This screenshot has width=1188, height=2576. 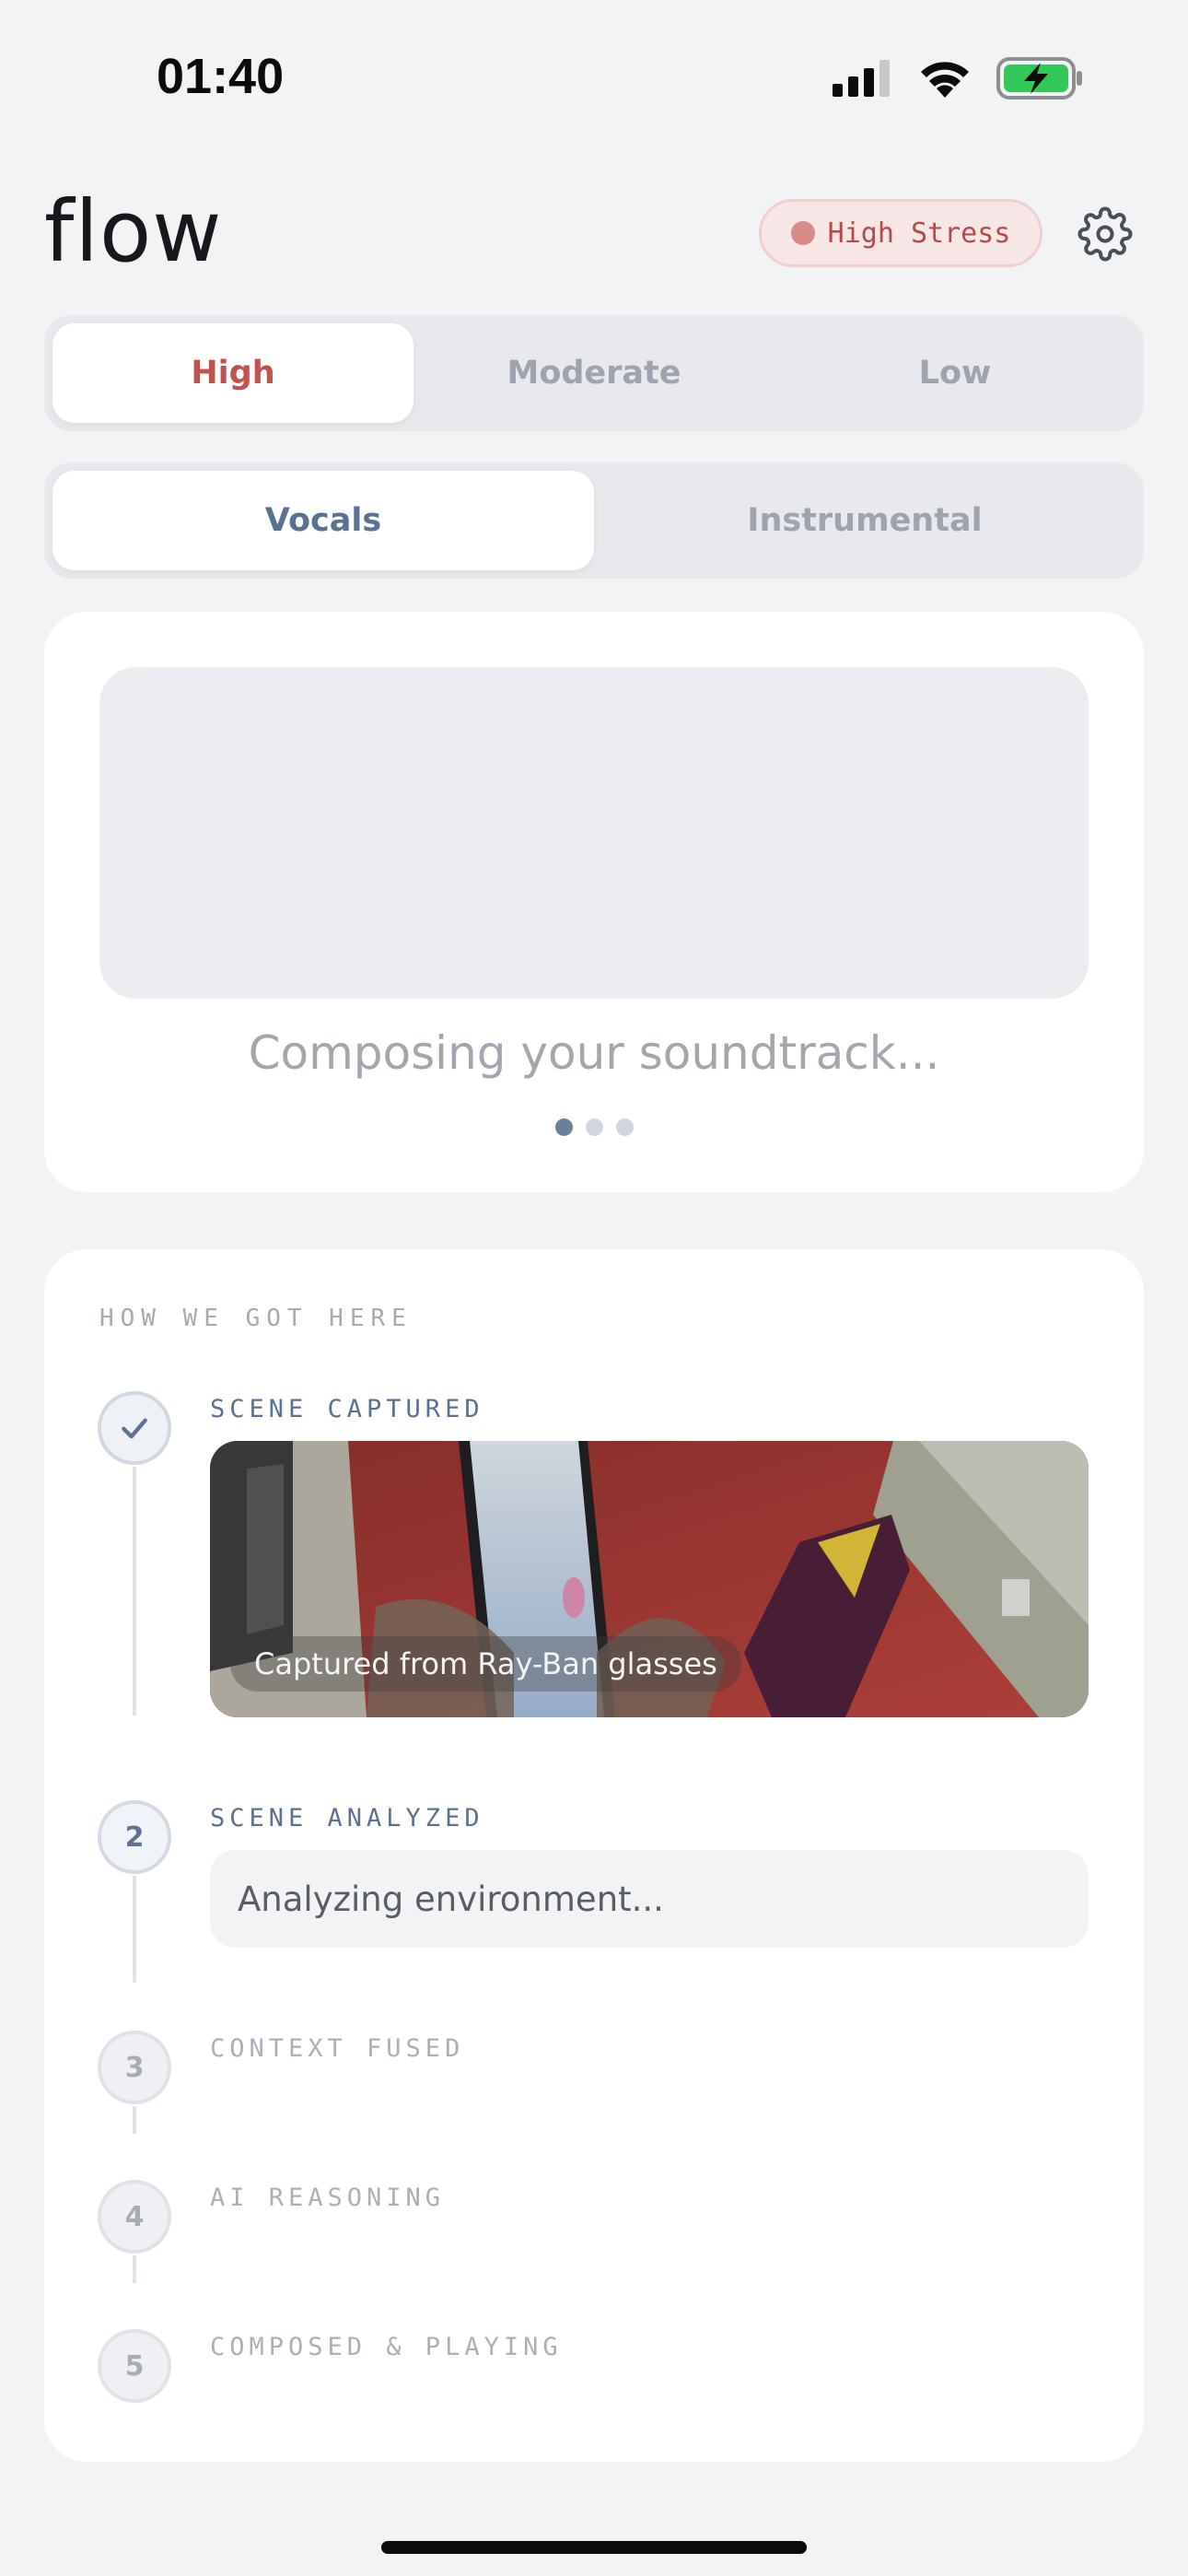 What do you see at coordinates (861, 78) in the screenshot?
I see `cellular-signal-icon` at bounding box center [861, 78].